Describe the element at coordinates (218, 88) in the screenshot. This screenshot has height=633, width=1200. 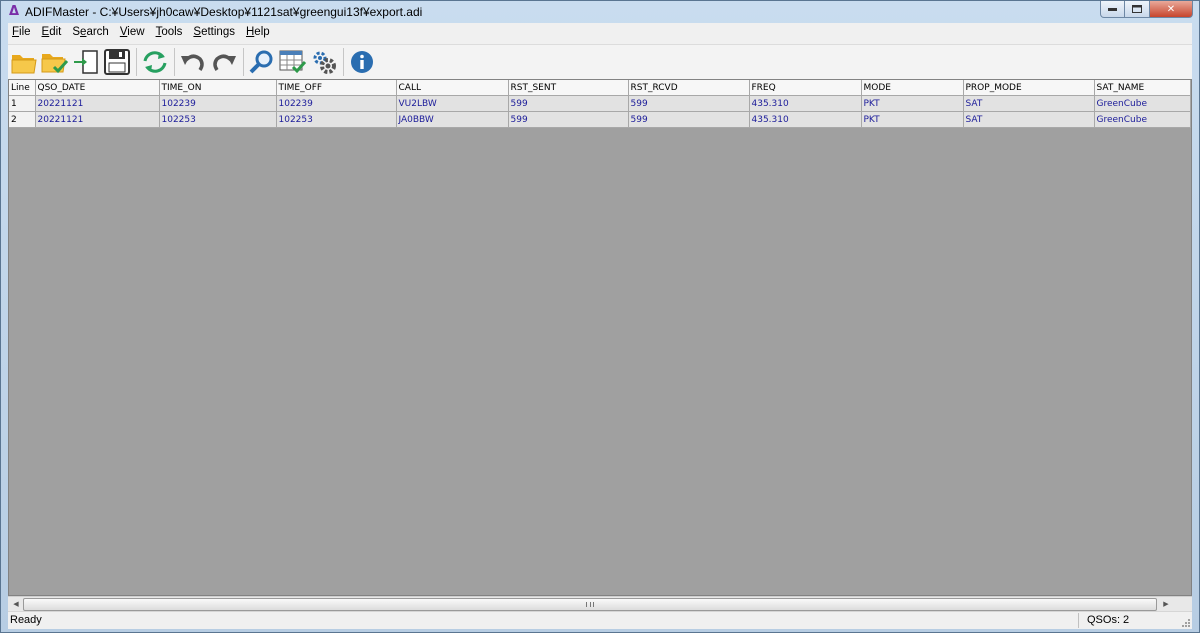
I see `col-header-time-on: TIME_ON` at that location.